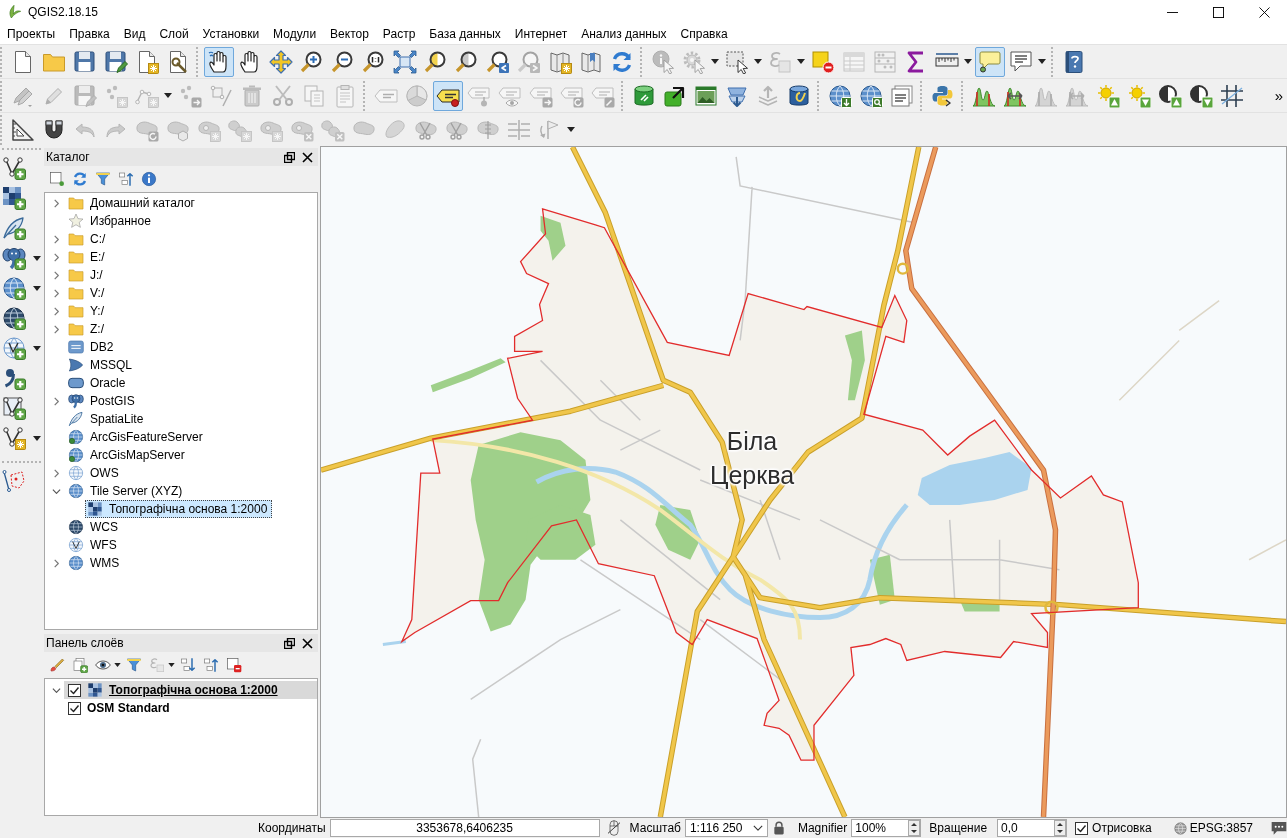 This screenshot has width=1287, height=838. Describe the element at coordinates (373, 61) in the screenshot. I see `magnifier-ratio-icon` at that location.